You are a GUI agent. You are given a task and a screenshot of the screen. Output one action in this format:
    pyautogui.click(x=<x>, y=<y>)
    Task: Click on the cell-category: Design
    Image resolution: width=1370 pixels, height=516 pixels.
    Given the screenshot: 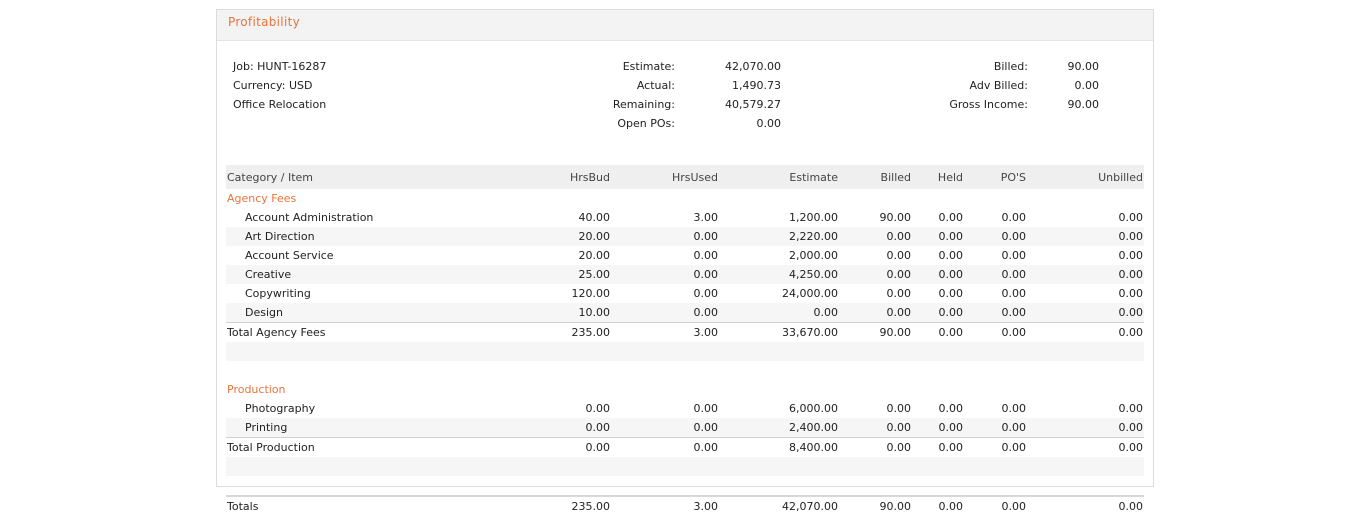 What is the action you would take?
    pyautogui.click(x=376, y=313)
    